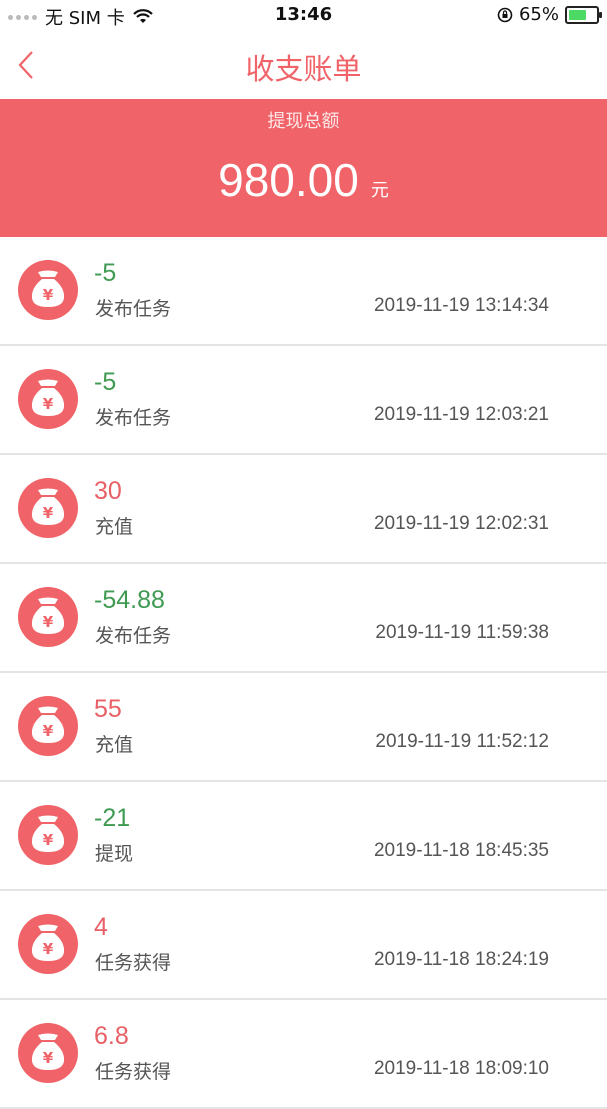  I want to click on record-time: 2019-11-19 12:02:31, so click(461, 523).